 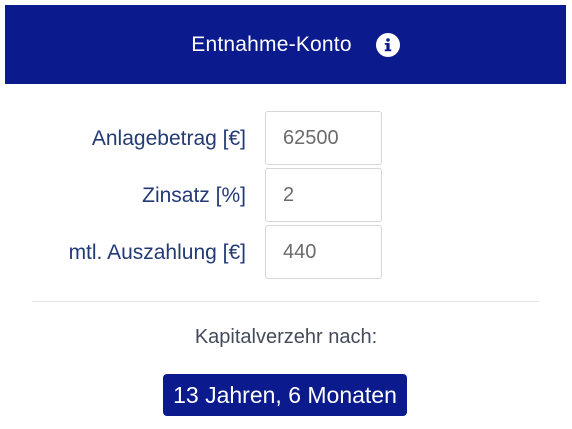 I want to click on zinsatz-label: Zinsatz [%], so click(x=194, y=195).